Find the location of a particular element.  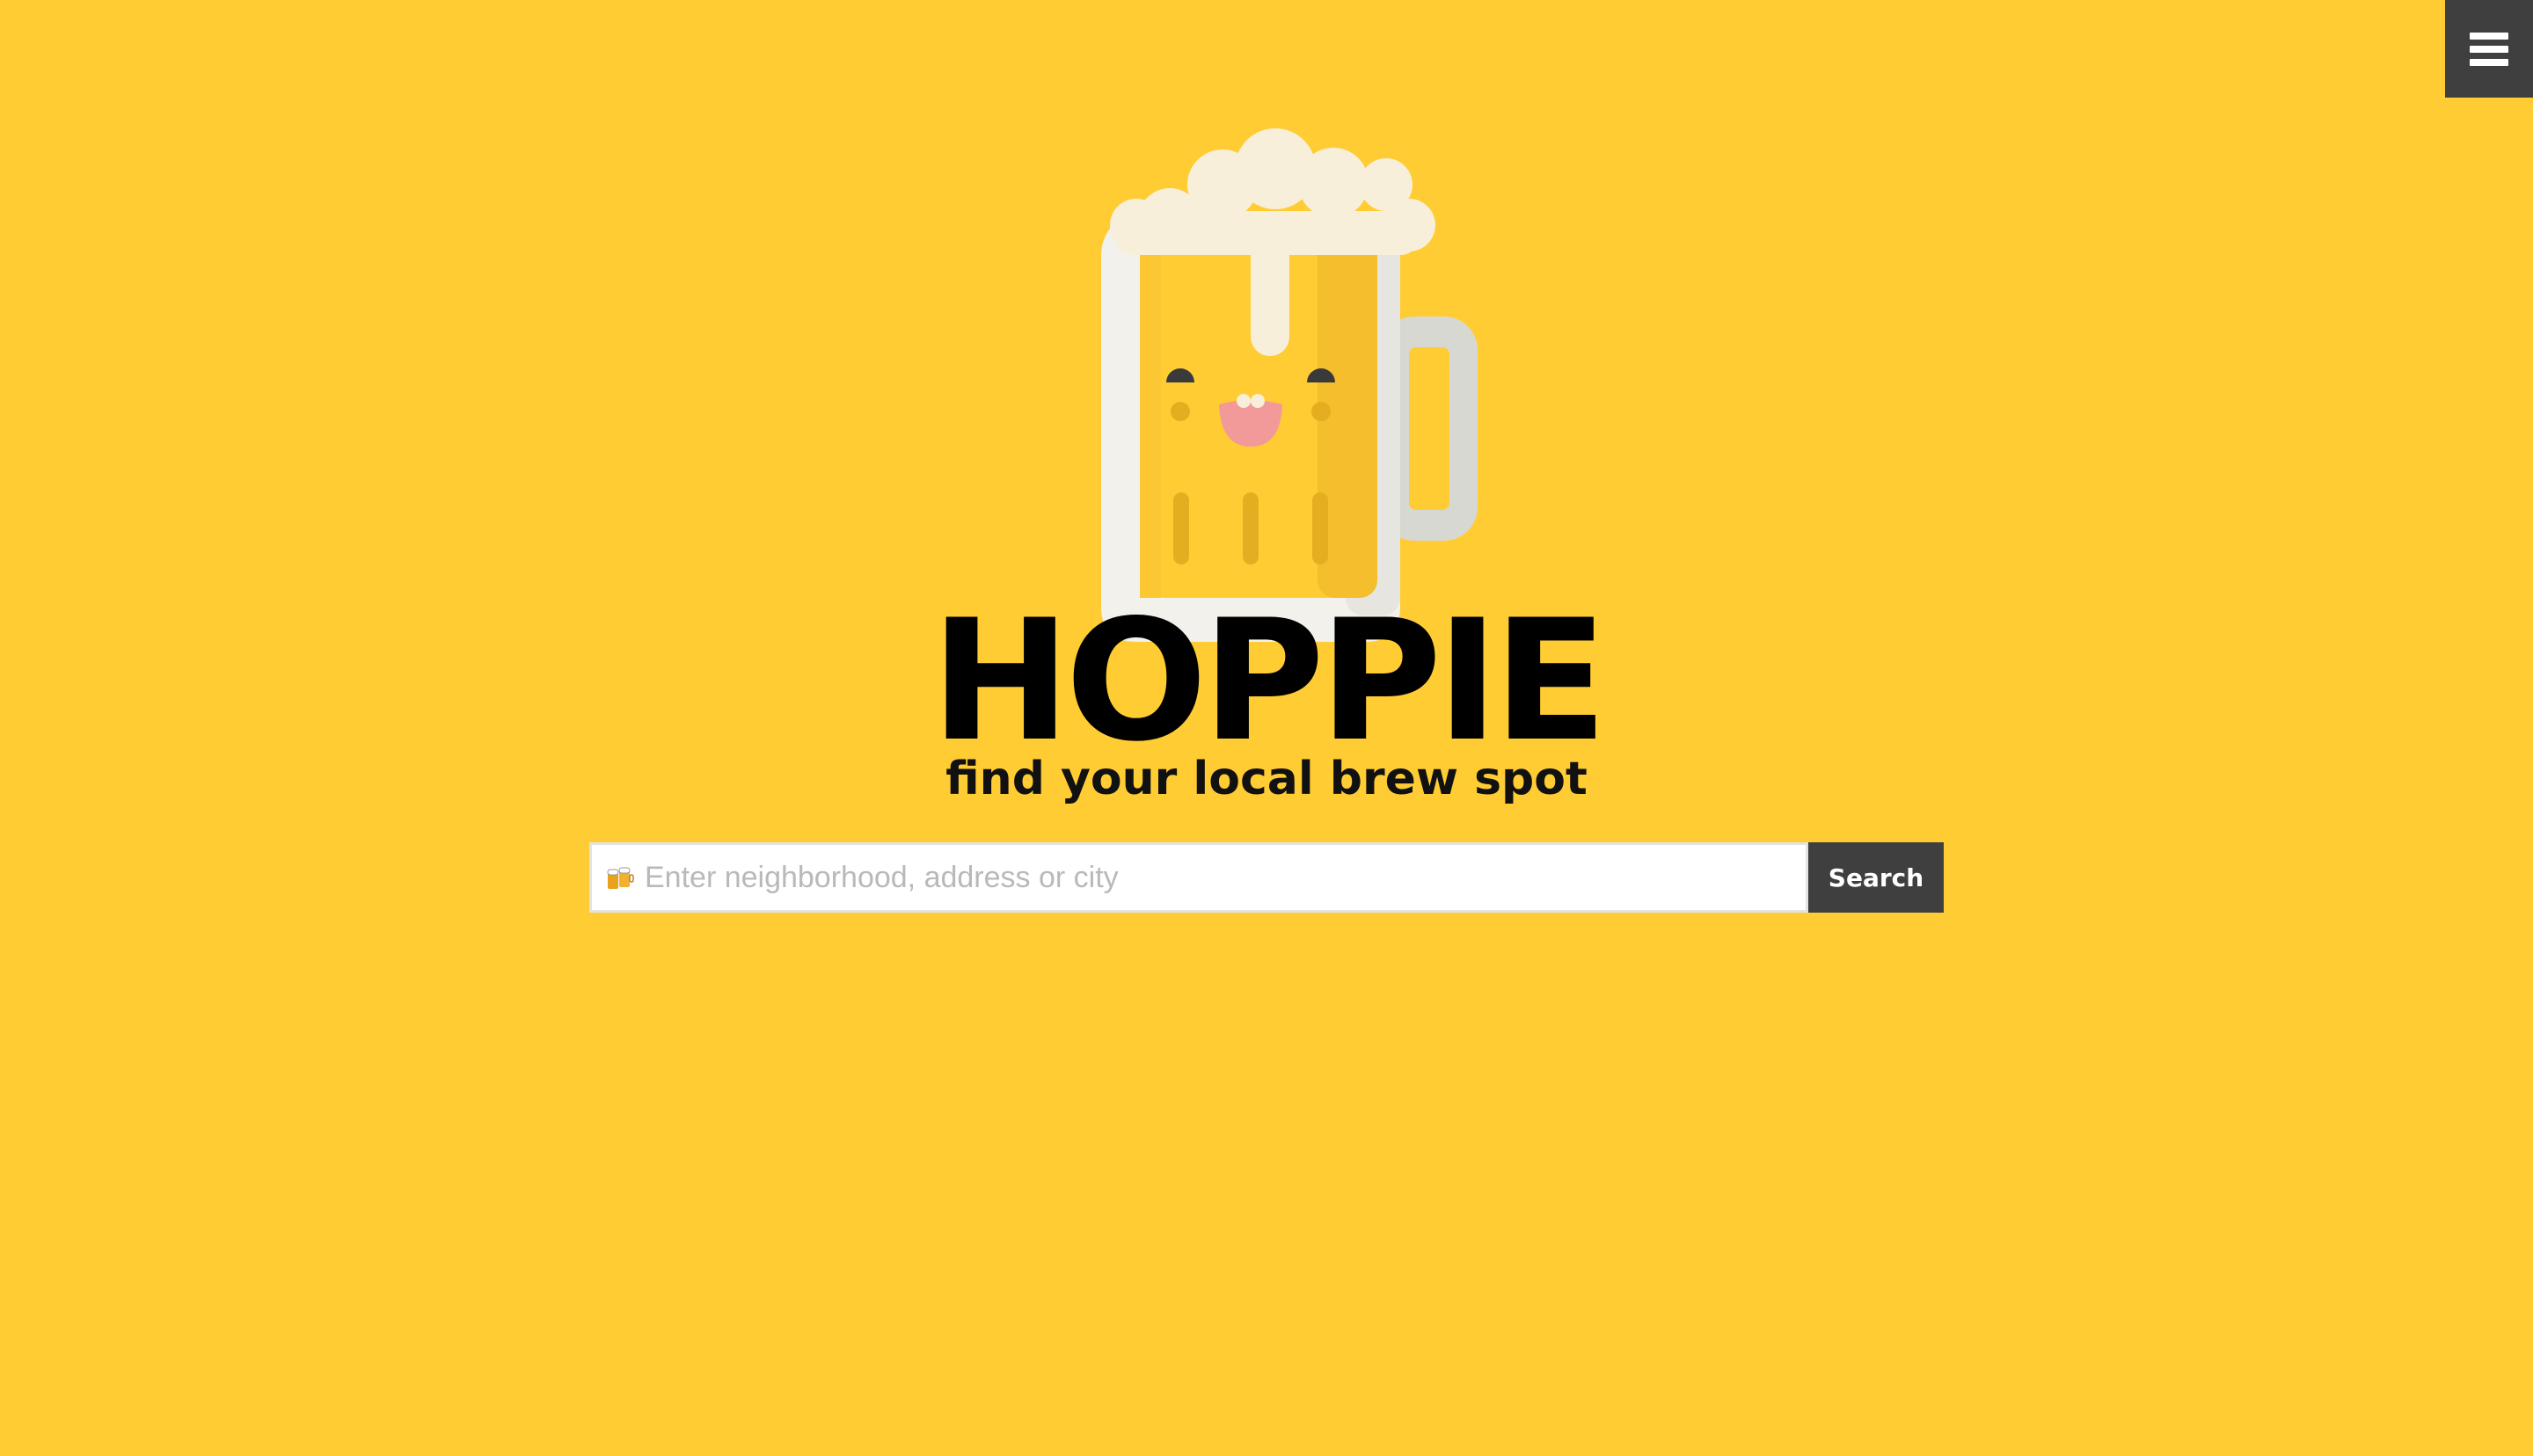

search-input is located at coordinates (1225, 877).